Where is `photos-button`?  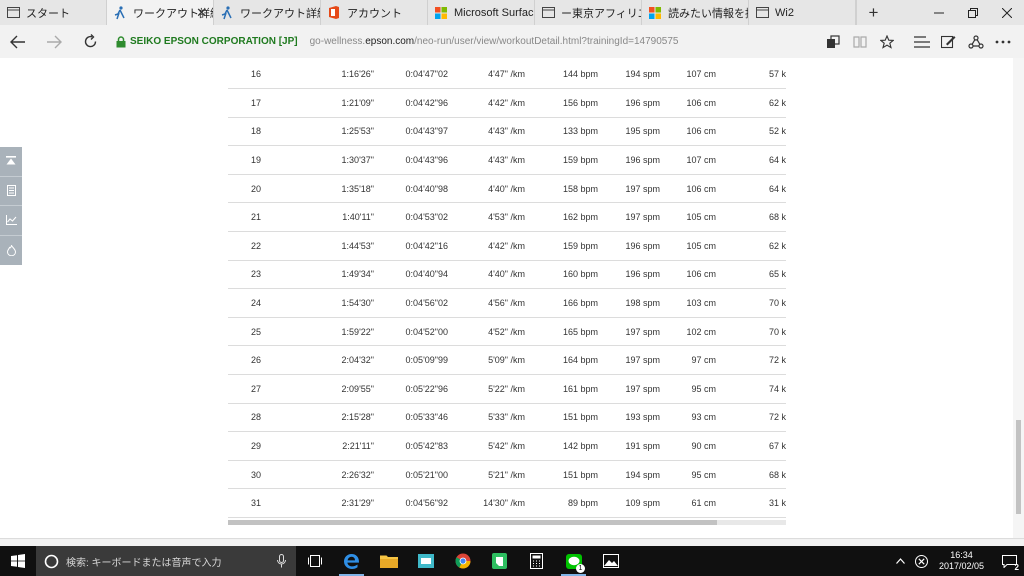 photos-button is located at coordinates (610, 561).